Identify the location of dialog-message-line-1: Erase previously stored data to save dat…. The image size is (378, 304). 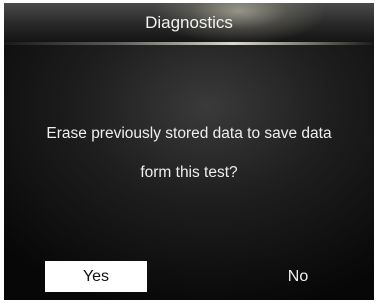
(189, 133).